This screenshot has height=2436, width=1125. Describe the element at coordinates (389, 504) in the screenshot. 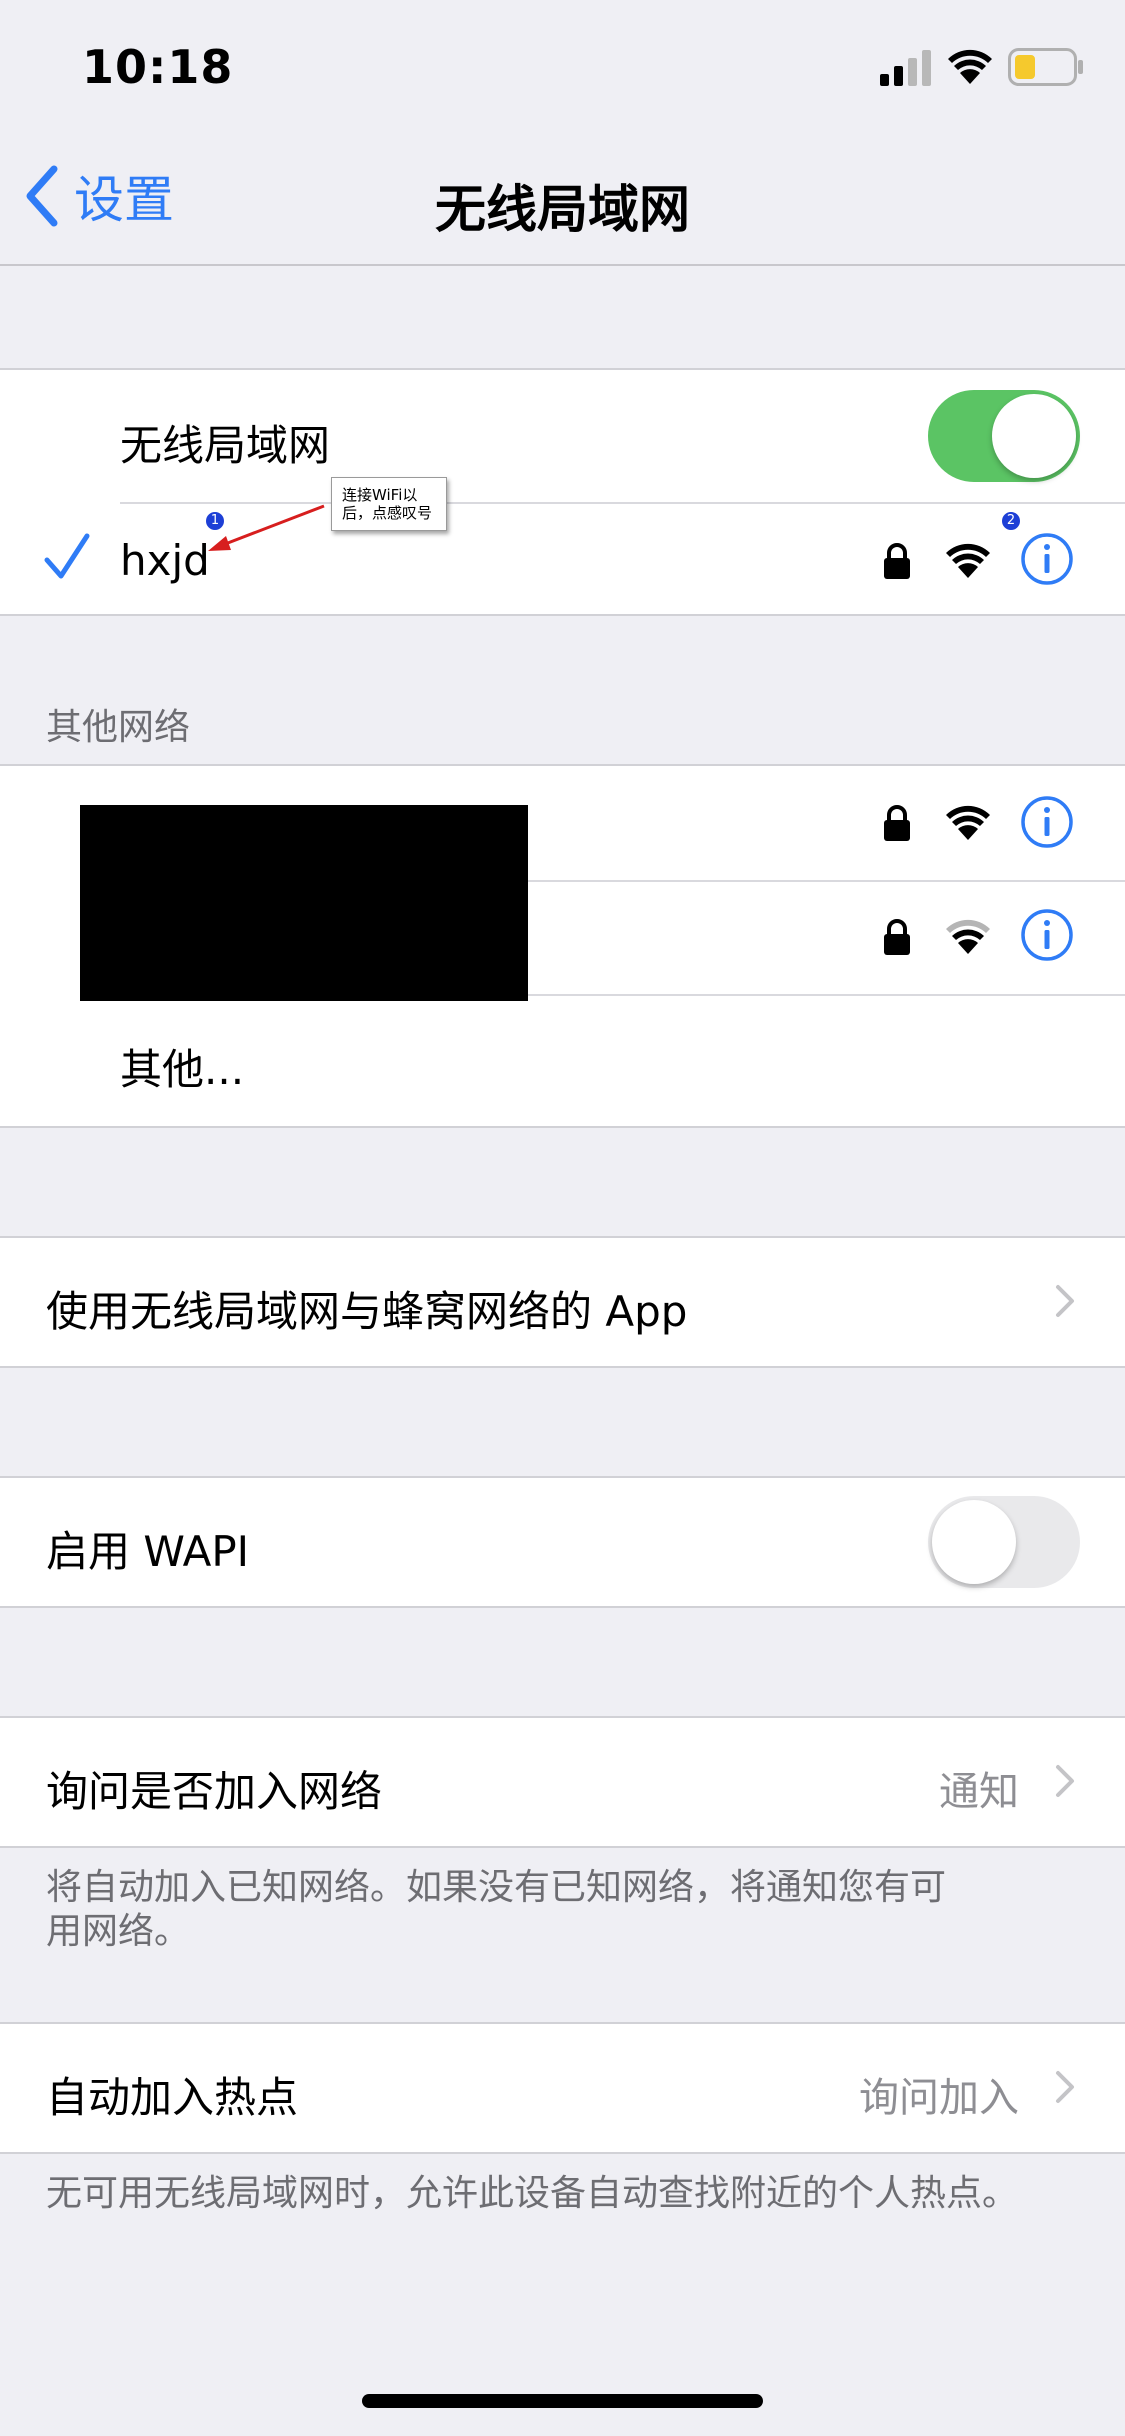

I see `annotation-callout: 连接WiFi以后，点感叹号` at that location.